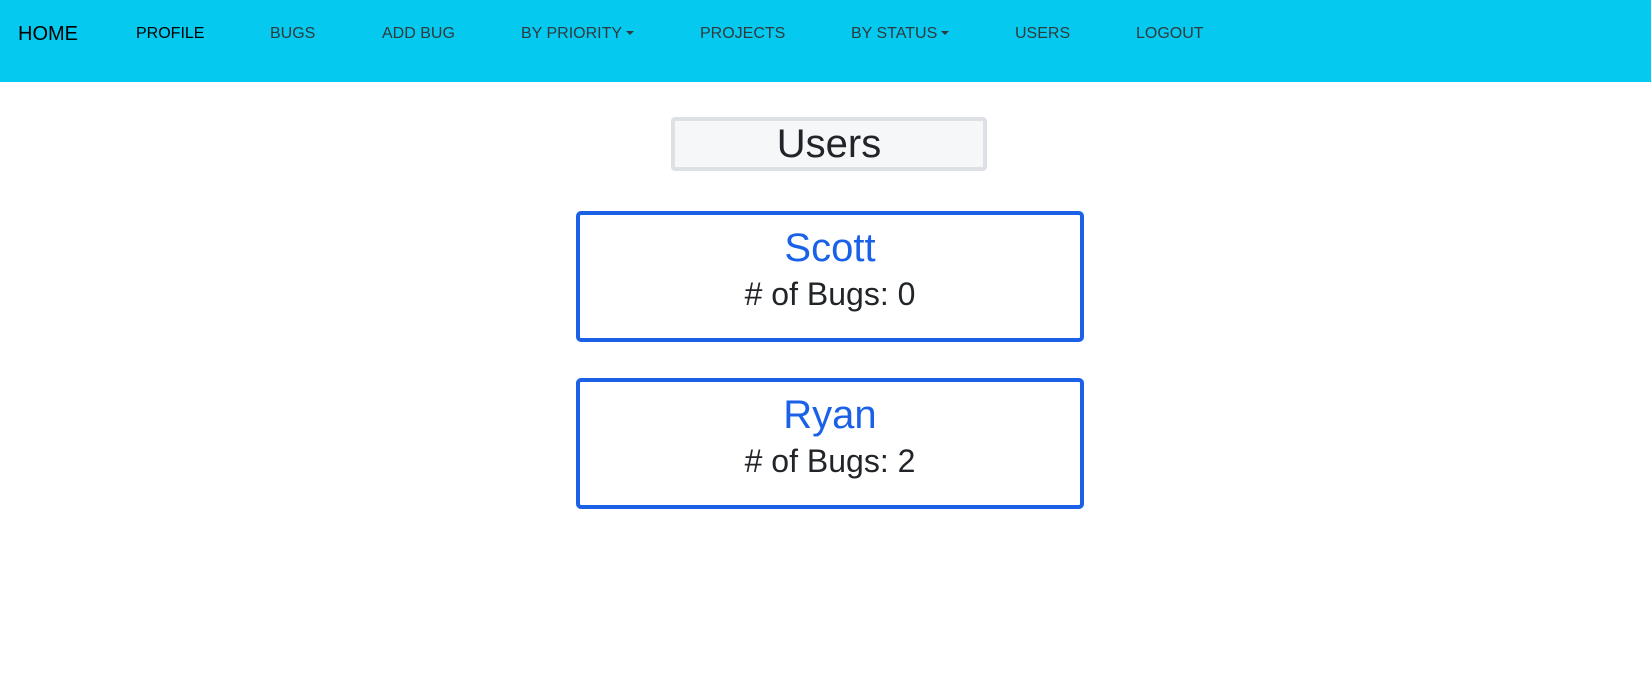 This screenshot has width=1651, height=680. Describe the element at coordinates (894, 33) in the screenshot. I see `nav-by-status-label: BY STATUS` at that location.